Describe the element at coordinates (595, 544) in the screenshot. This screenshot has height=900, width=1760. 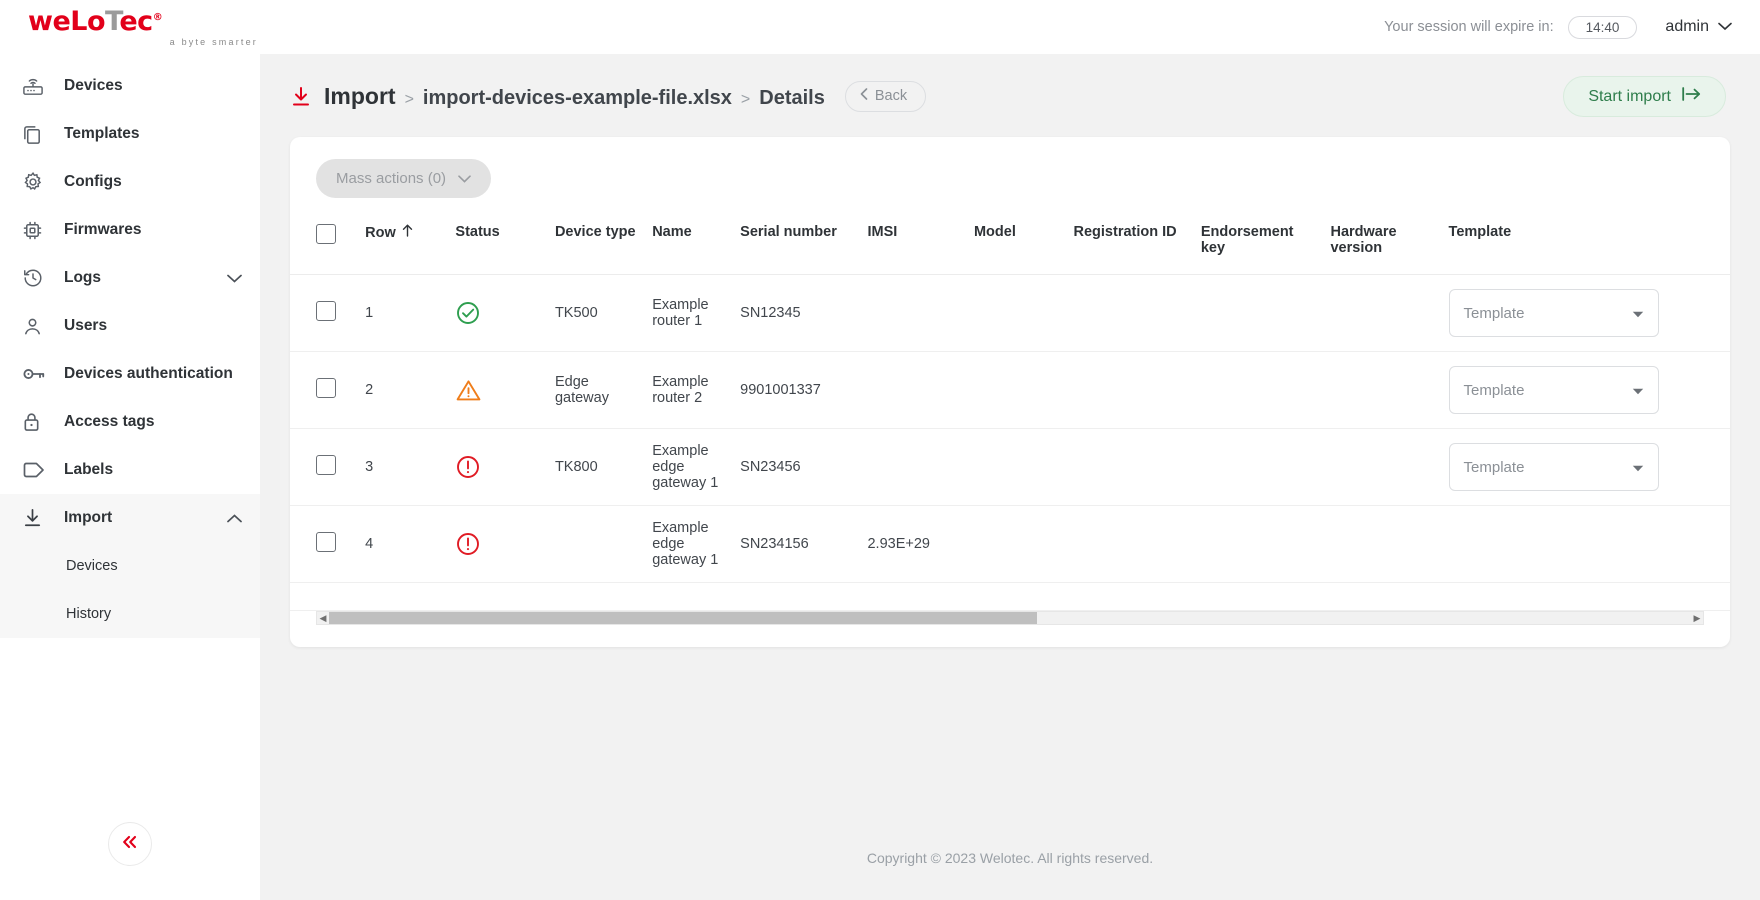
I see `cell-device-type` at that location.